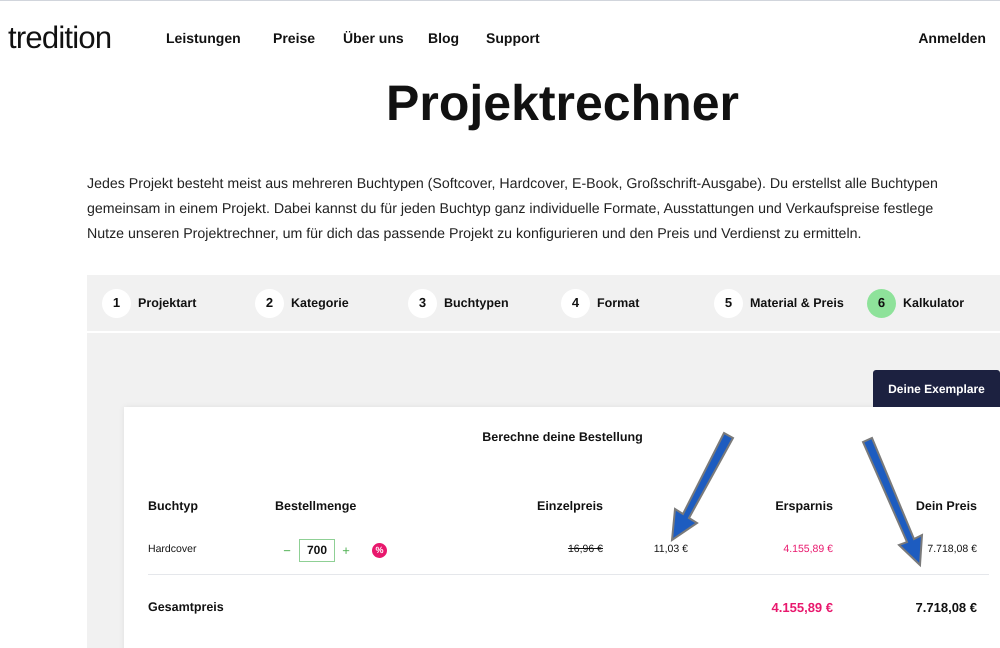  I want to click on step-number: 3, so click(422, 303).